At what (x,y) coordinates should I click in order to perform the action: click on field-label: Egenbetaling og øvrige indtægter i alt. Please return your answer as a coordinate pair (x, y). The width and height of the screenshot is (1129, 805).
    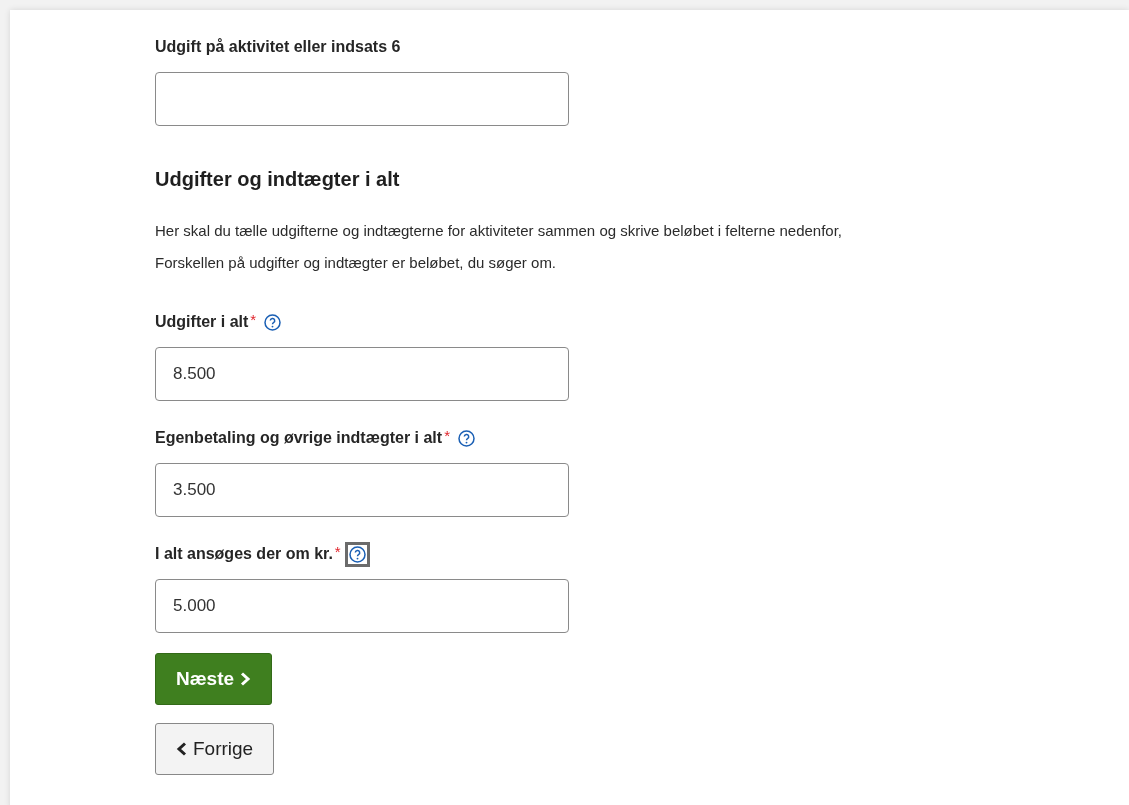
    Looking at the image, I should click on (299, 438).